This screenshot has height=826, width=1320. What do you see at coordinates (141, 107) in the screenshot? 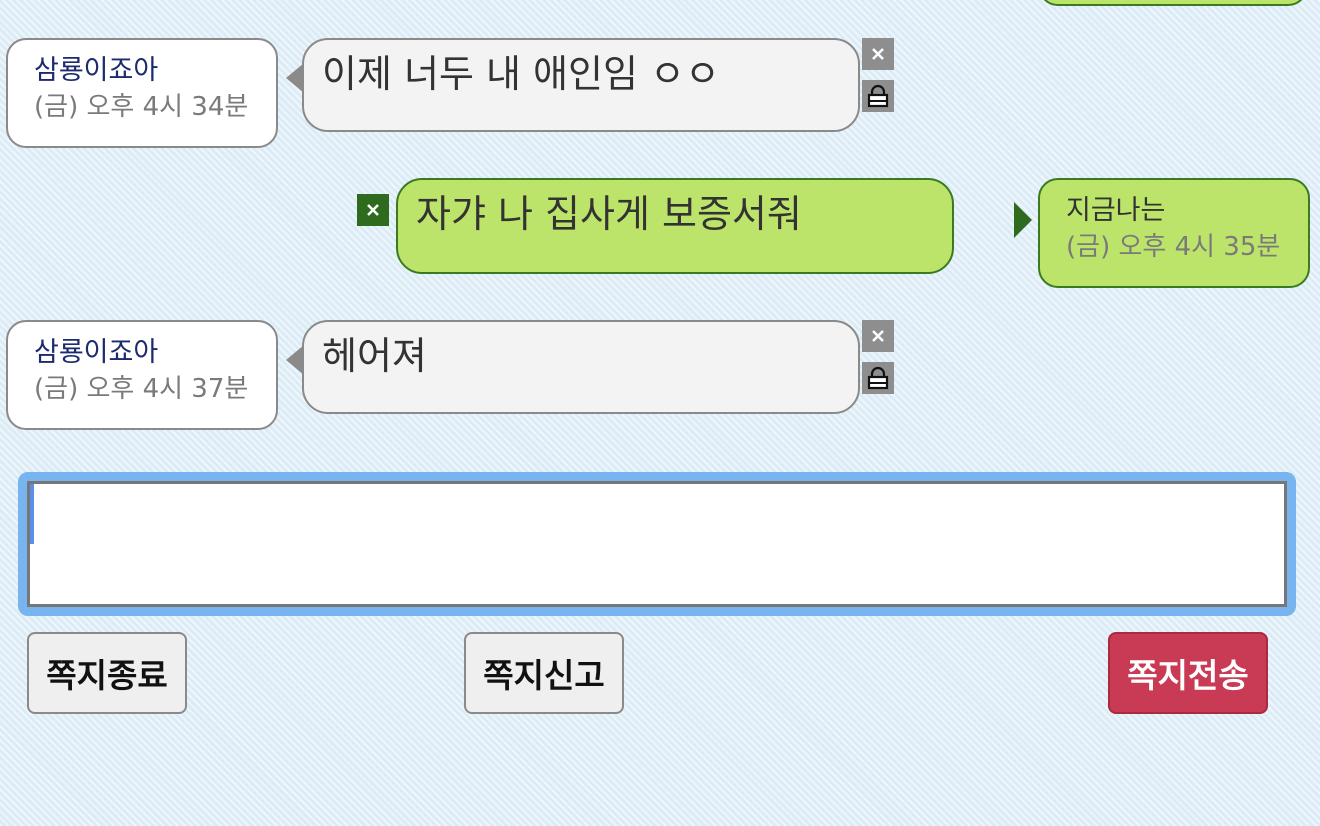
I see `message-time: (금) 오후 4시 34분` at bounding box center [141, 107].